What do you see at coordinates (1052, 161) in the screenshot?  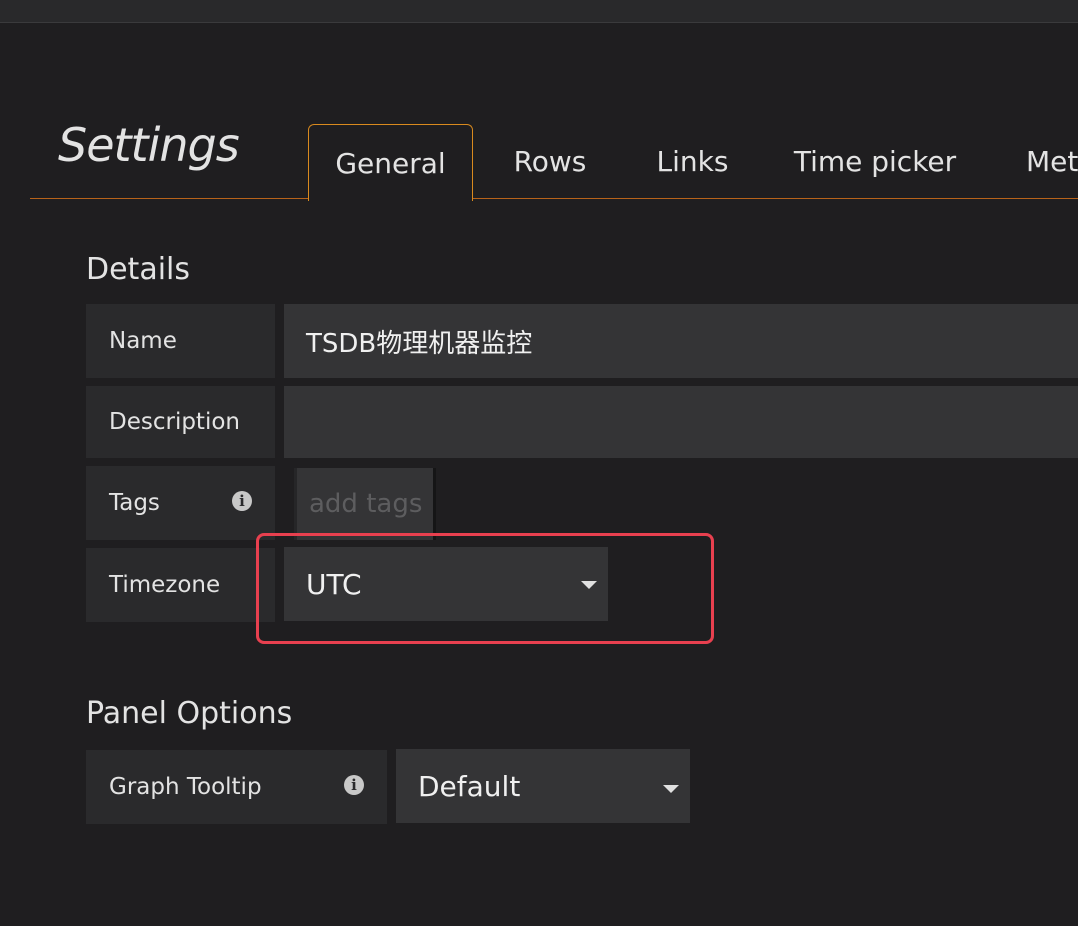 I see `tab-metadata-label: Metadata` at bounding box center [1052, 161].